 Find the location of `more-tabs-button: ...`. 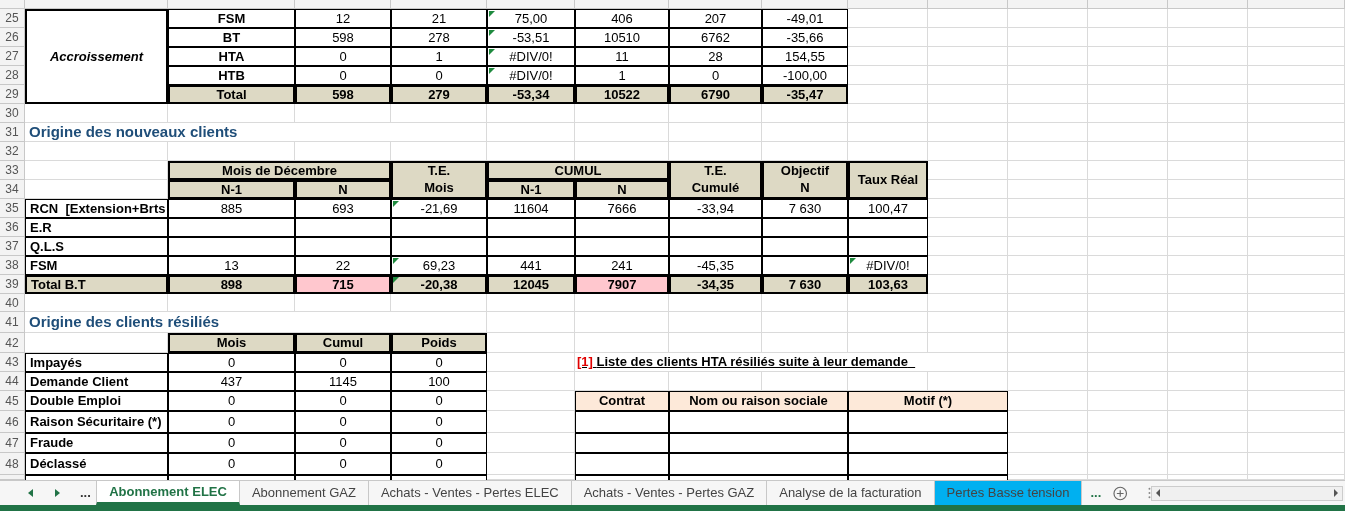

more-tabs-button: ... is located at coordinates (85, 493).